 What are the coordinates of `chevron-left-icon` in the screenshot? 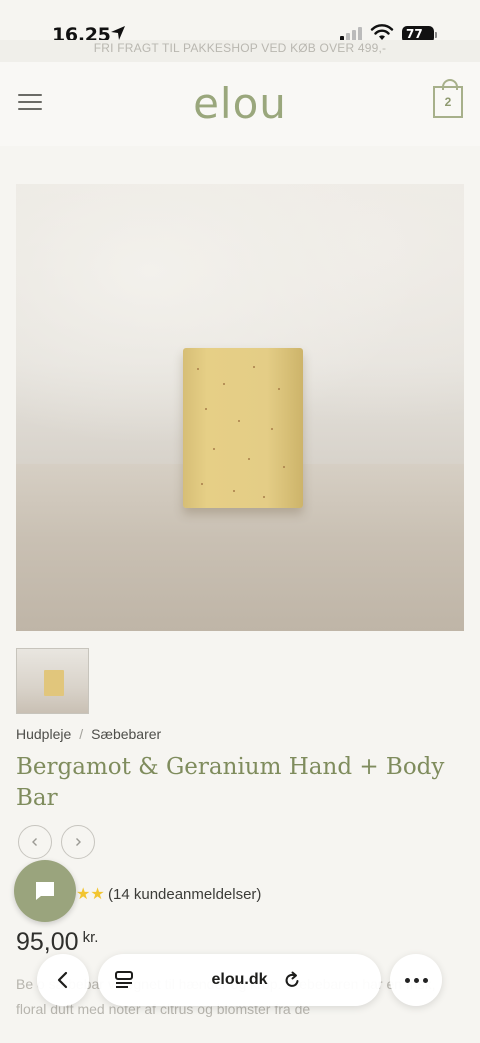 It's located at (34, 842).